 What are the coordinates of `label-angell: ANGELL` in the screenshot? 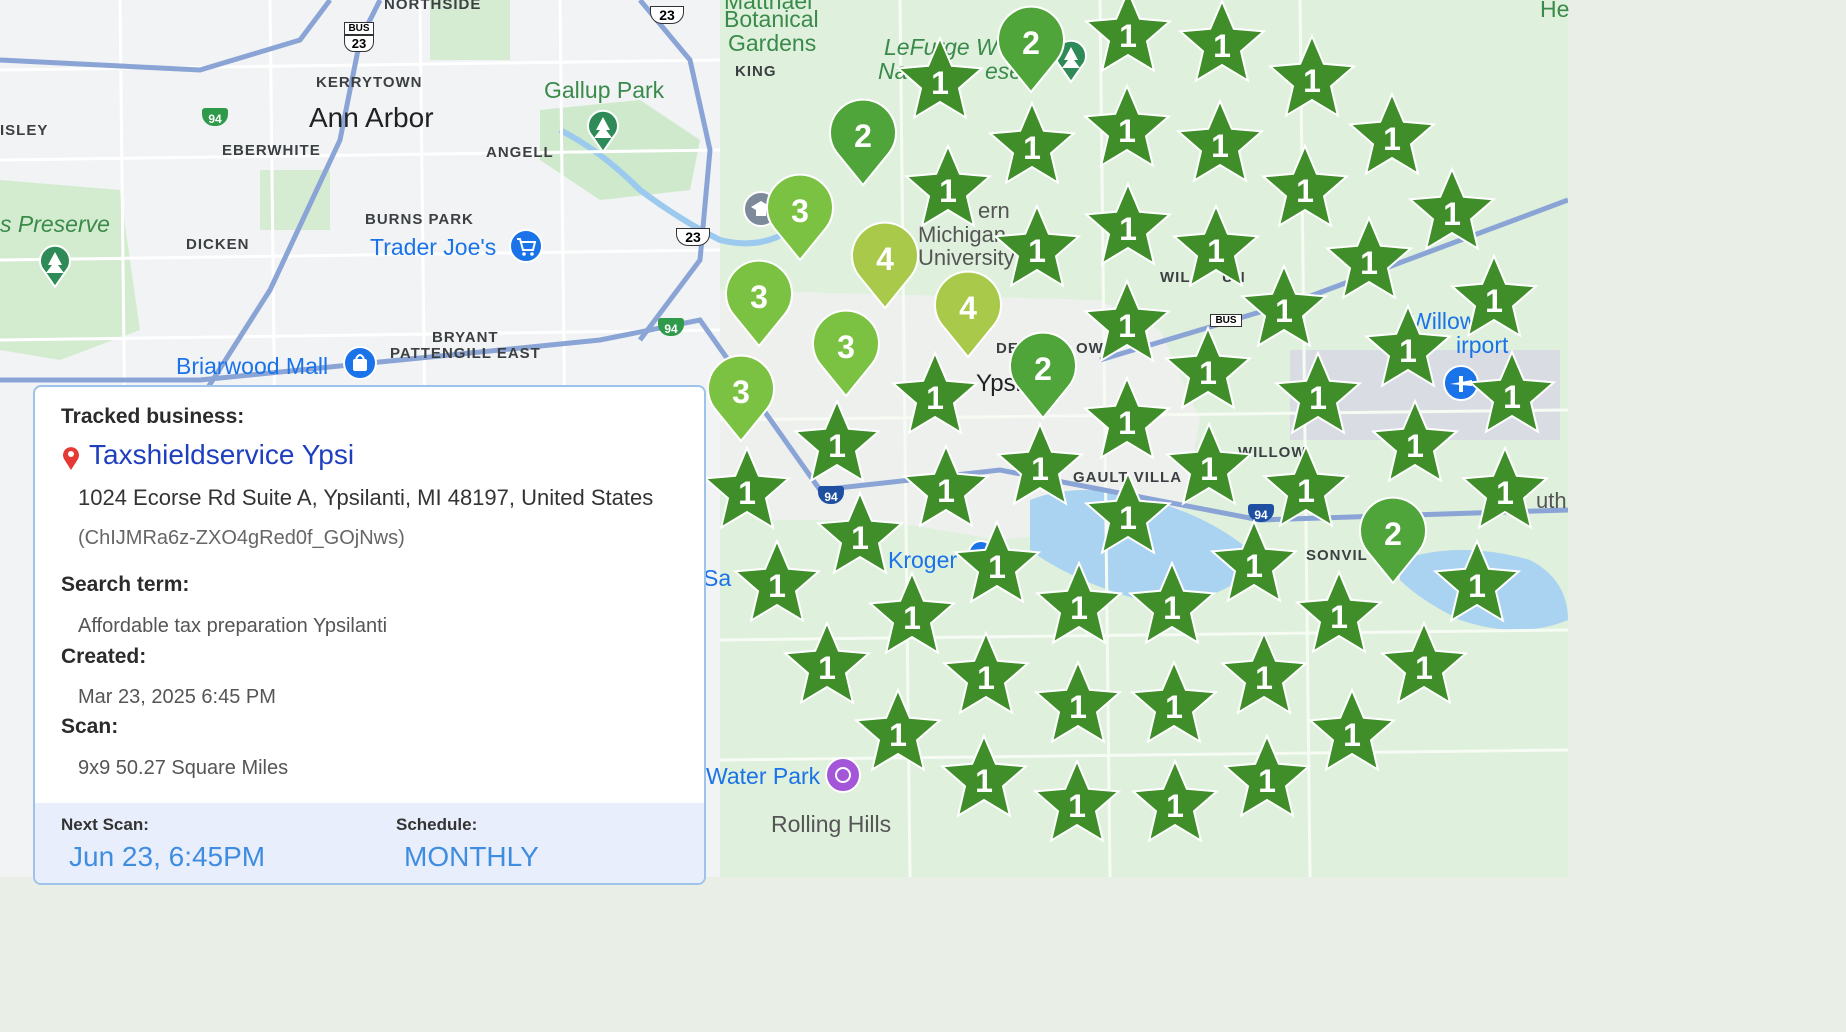 It's located at (520, 152).